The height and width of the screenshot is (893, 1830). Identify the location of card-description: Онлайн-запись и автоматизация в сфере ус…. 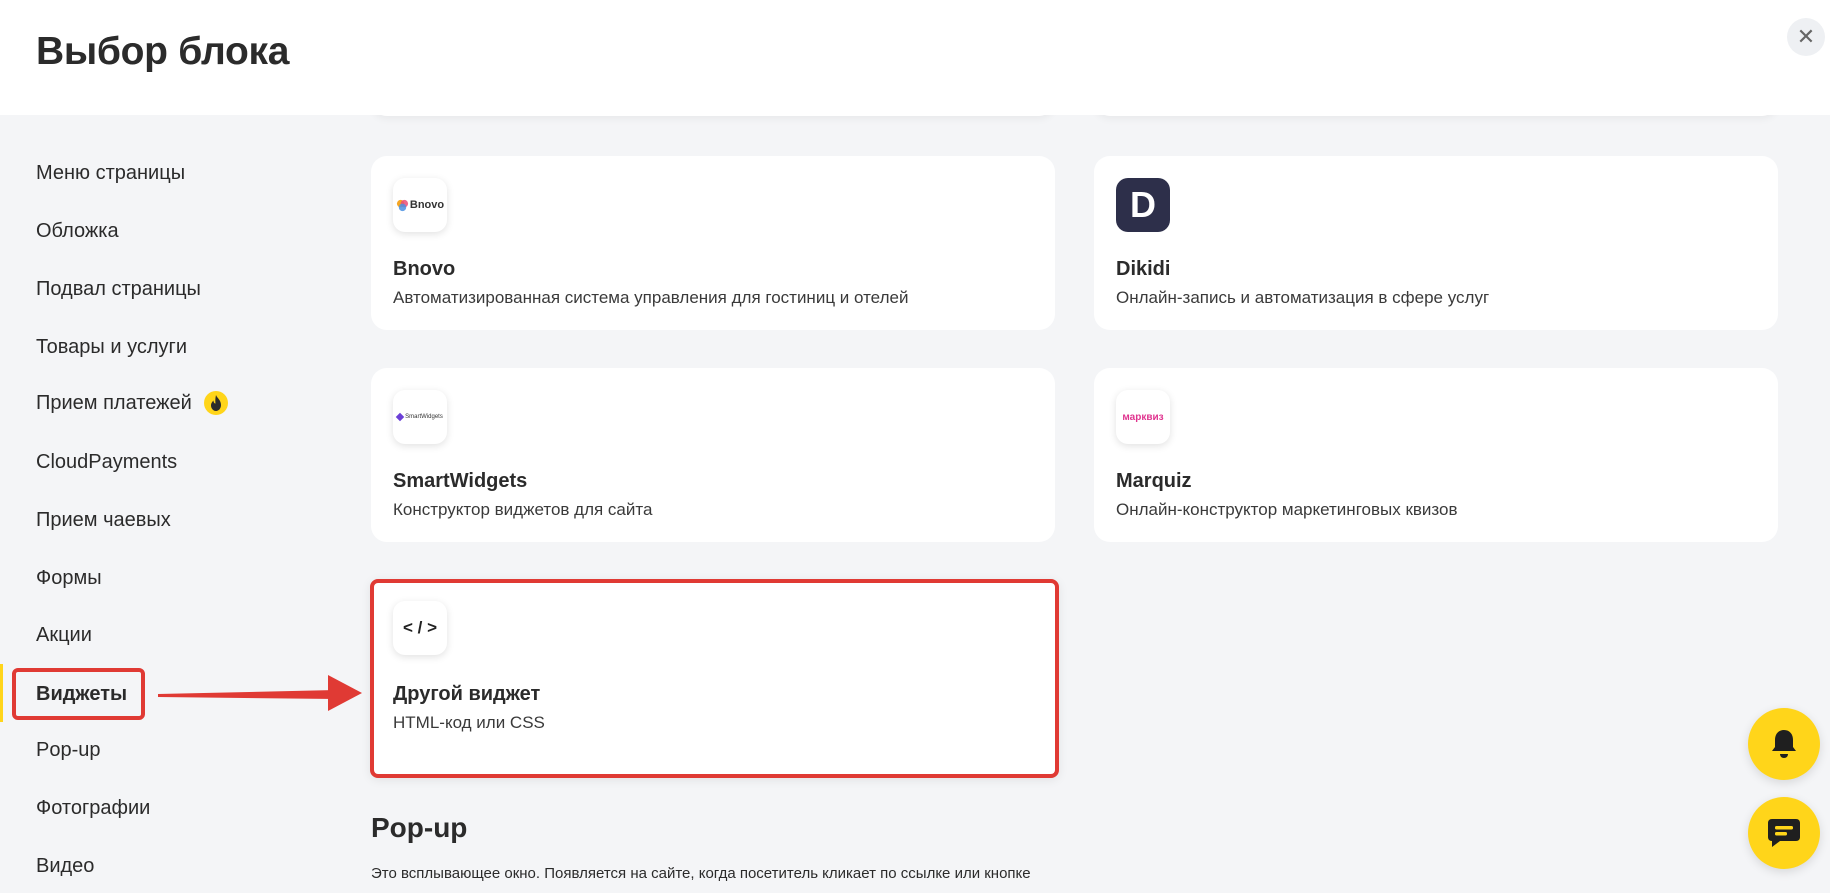
(1303, 297).